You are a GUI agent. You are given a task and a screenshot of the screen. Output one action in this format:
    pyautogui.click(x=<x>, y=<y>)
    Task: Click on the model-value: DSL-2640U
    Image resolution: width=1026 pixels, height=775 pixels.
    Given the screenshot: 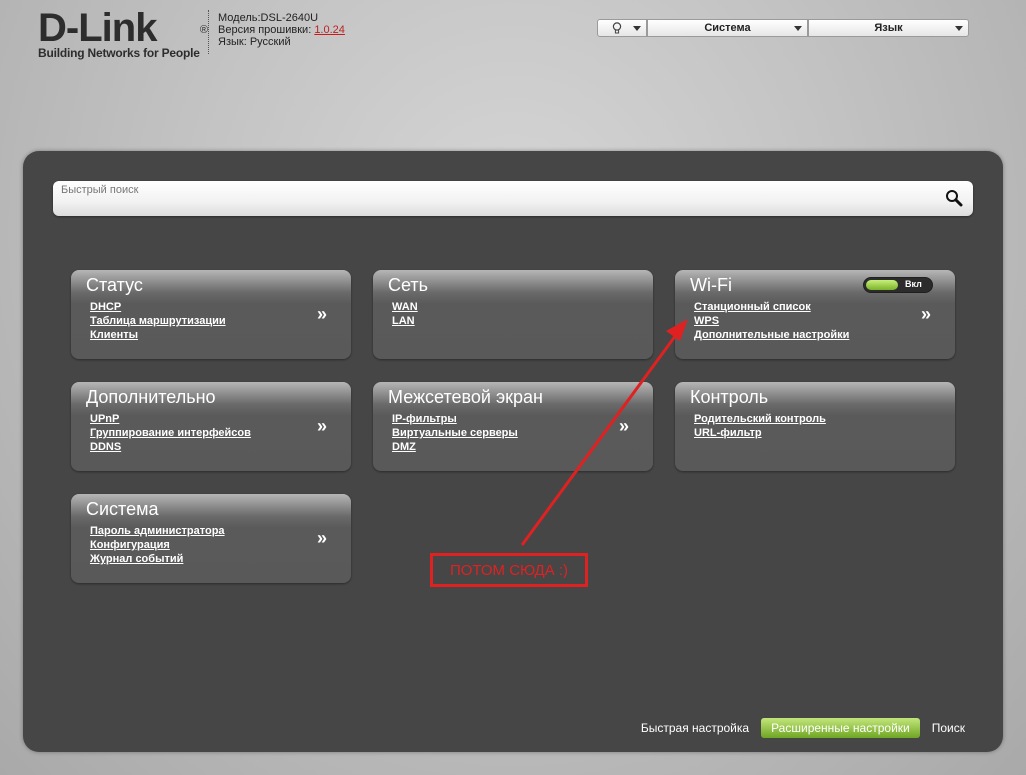 What is the action you would take?
    pyautogui.click(x=289, y=18)
    